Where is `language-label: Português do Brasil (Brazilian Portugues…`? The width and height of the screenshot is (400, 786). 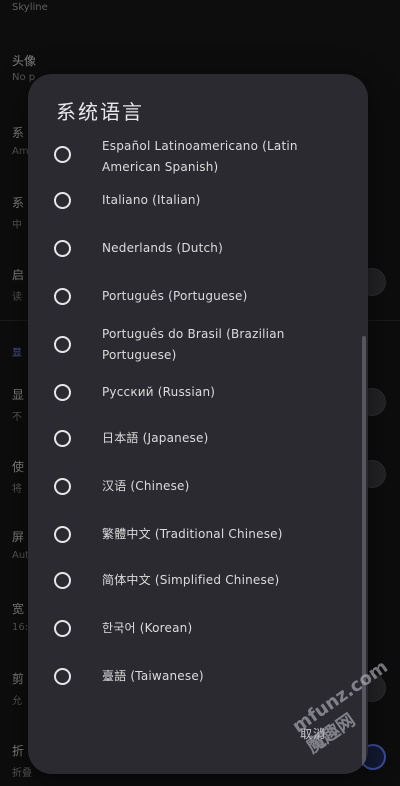 language-label: Português do Brasil (Brazilian Portugues… is located at coordinates (193, 344).